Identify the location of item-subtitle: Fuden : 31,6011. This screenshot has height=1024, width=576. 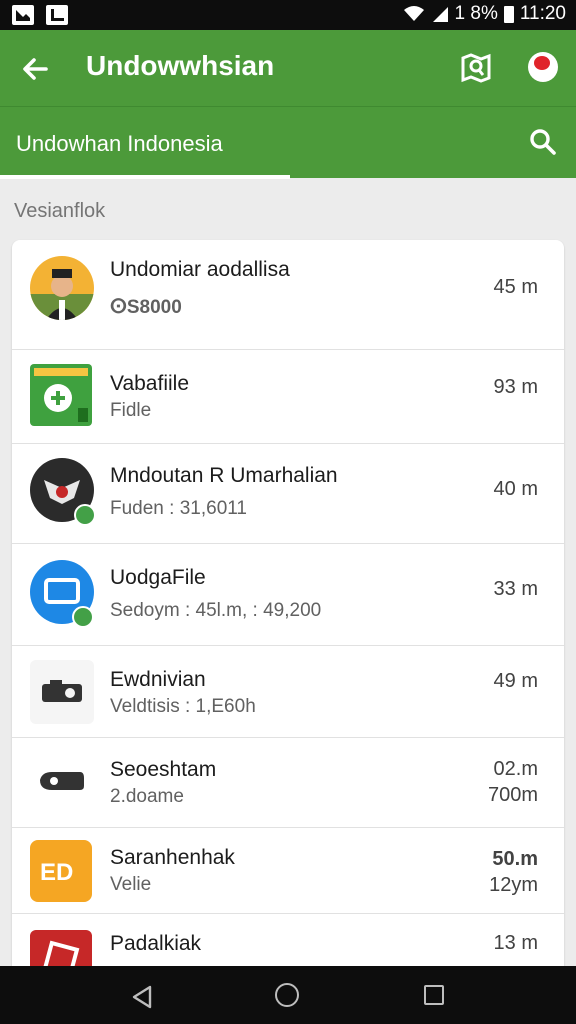
(178, 508).